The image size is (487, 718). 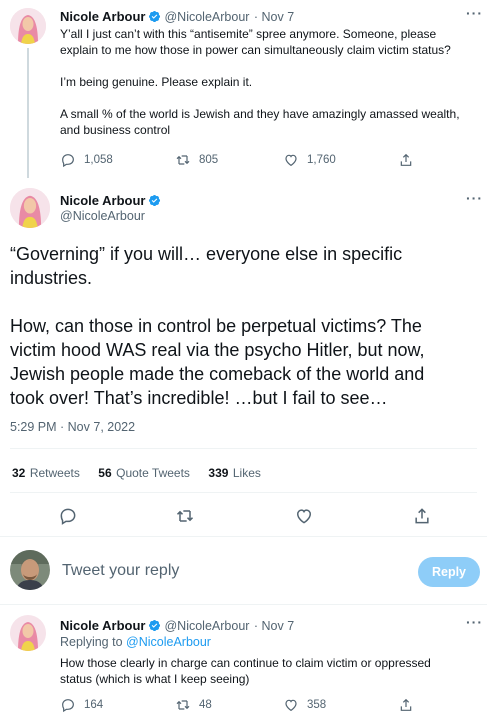 I want to click on like-action, so click(x=304, y=516).